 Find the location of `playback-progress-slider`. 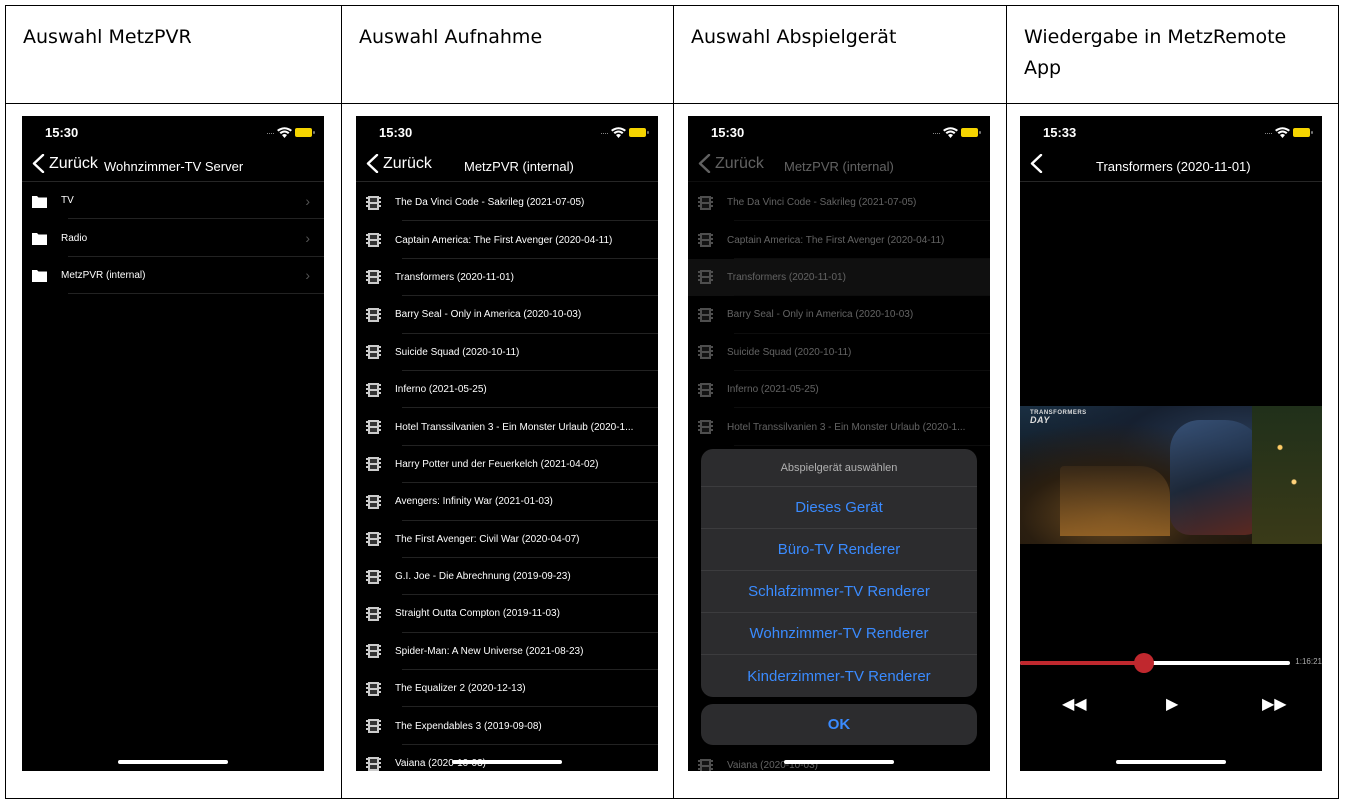

playback-progress-slider is located at coordinates (1155, 663).